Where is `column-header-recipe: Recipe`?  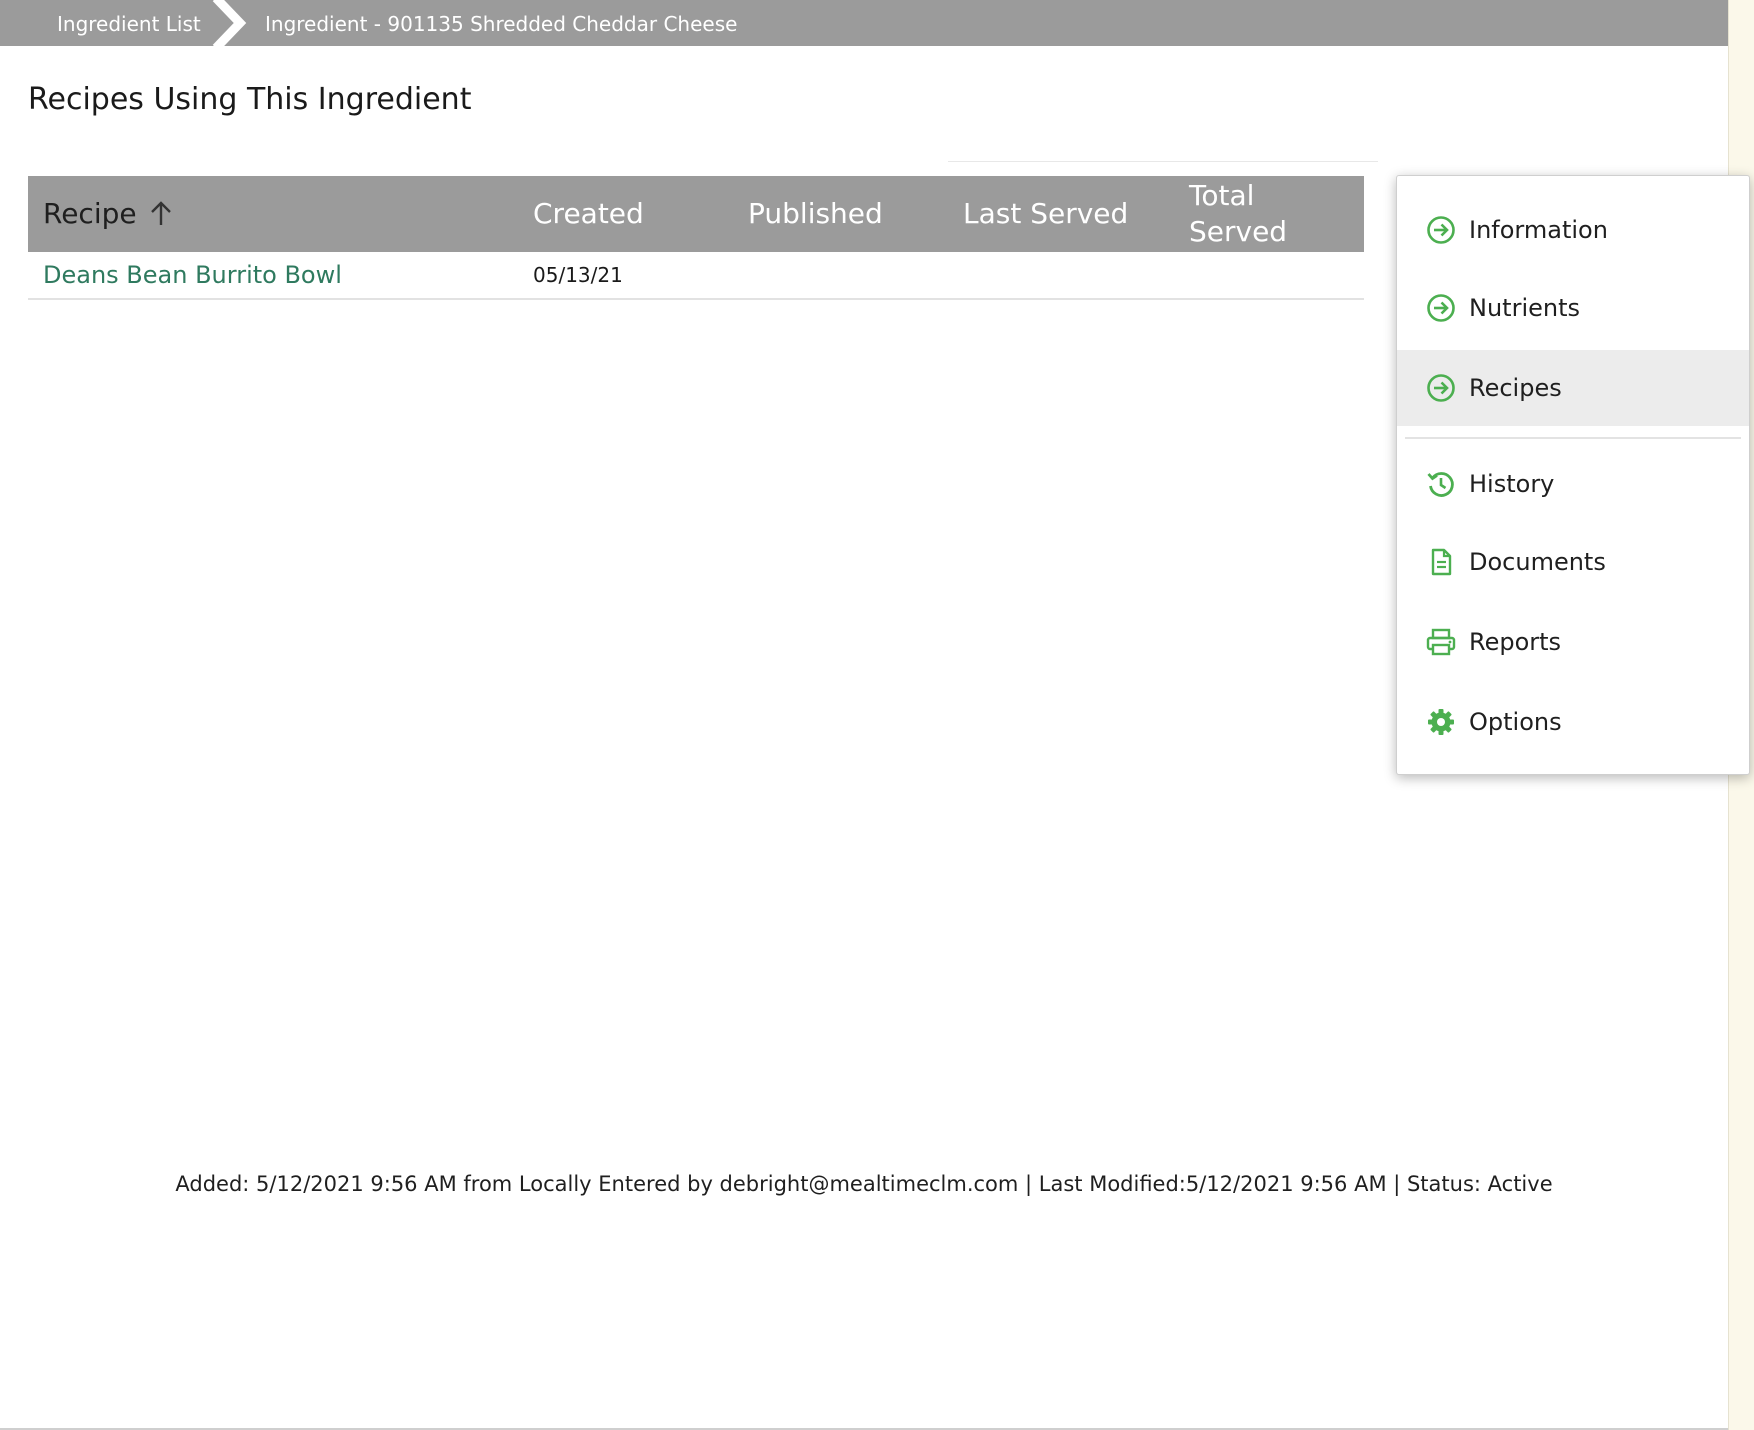
column-header-recipe: Recipe is located at coordinates (108, 214).